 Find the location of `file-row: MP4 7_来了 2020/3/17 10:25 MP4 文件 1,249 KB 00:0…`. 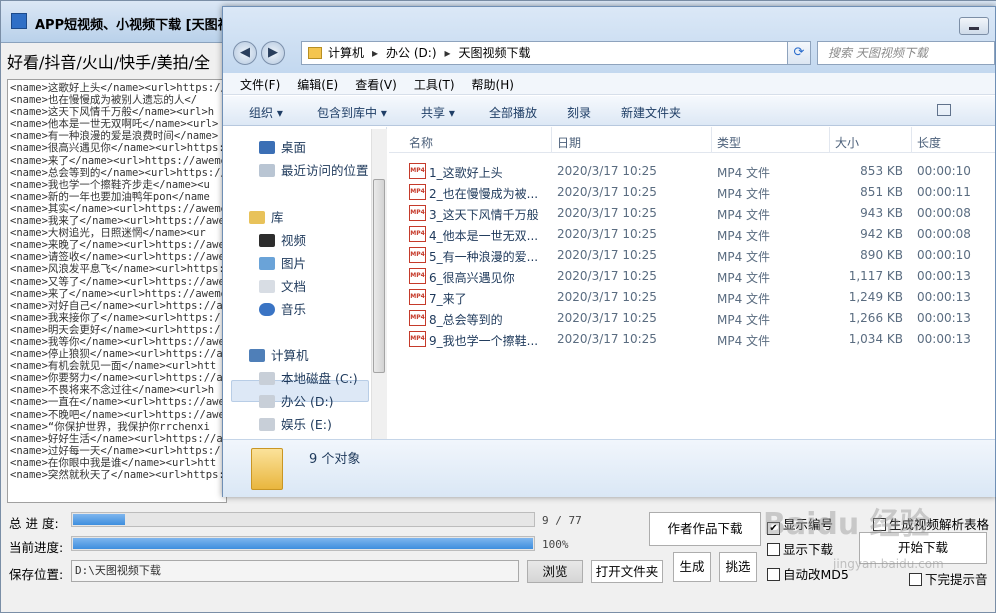

file-row: MP4 7_来了 2020/3/17 10:25 MP4 文件 1,249 KB 00:0… is located at coordinates (692, 297).